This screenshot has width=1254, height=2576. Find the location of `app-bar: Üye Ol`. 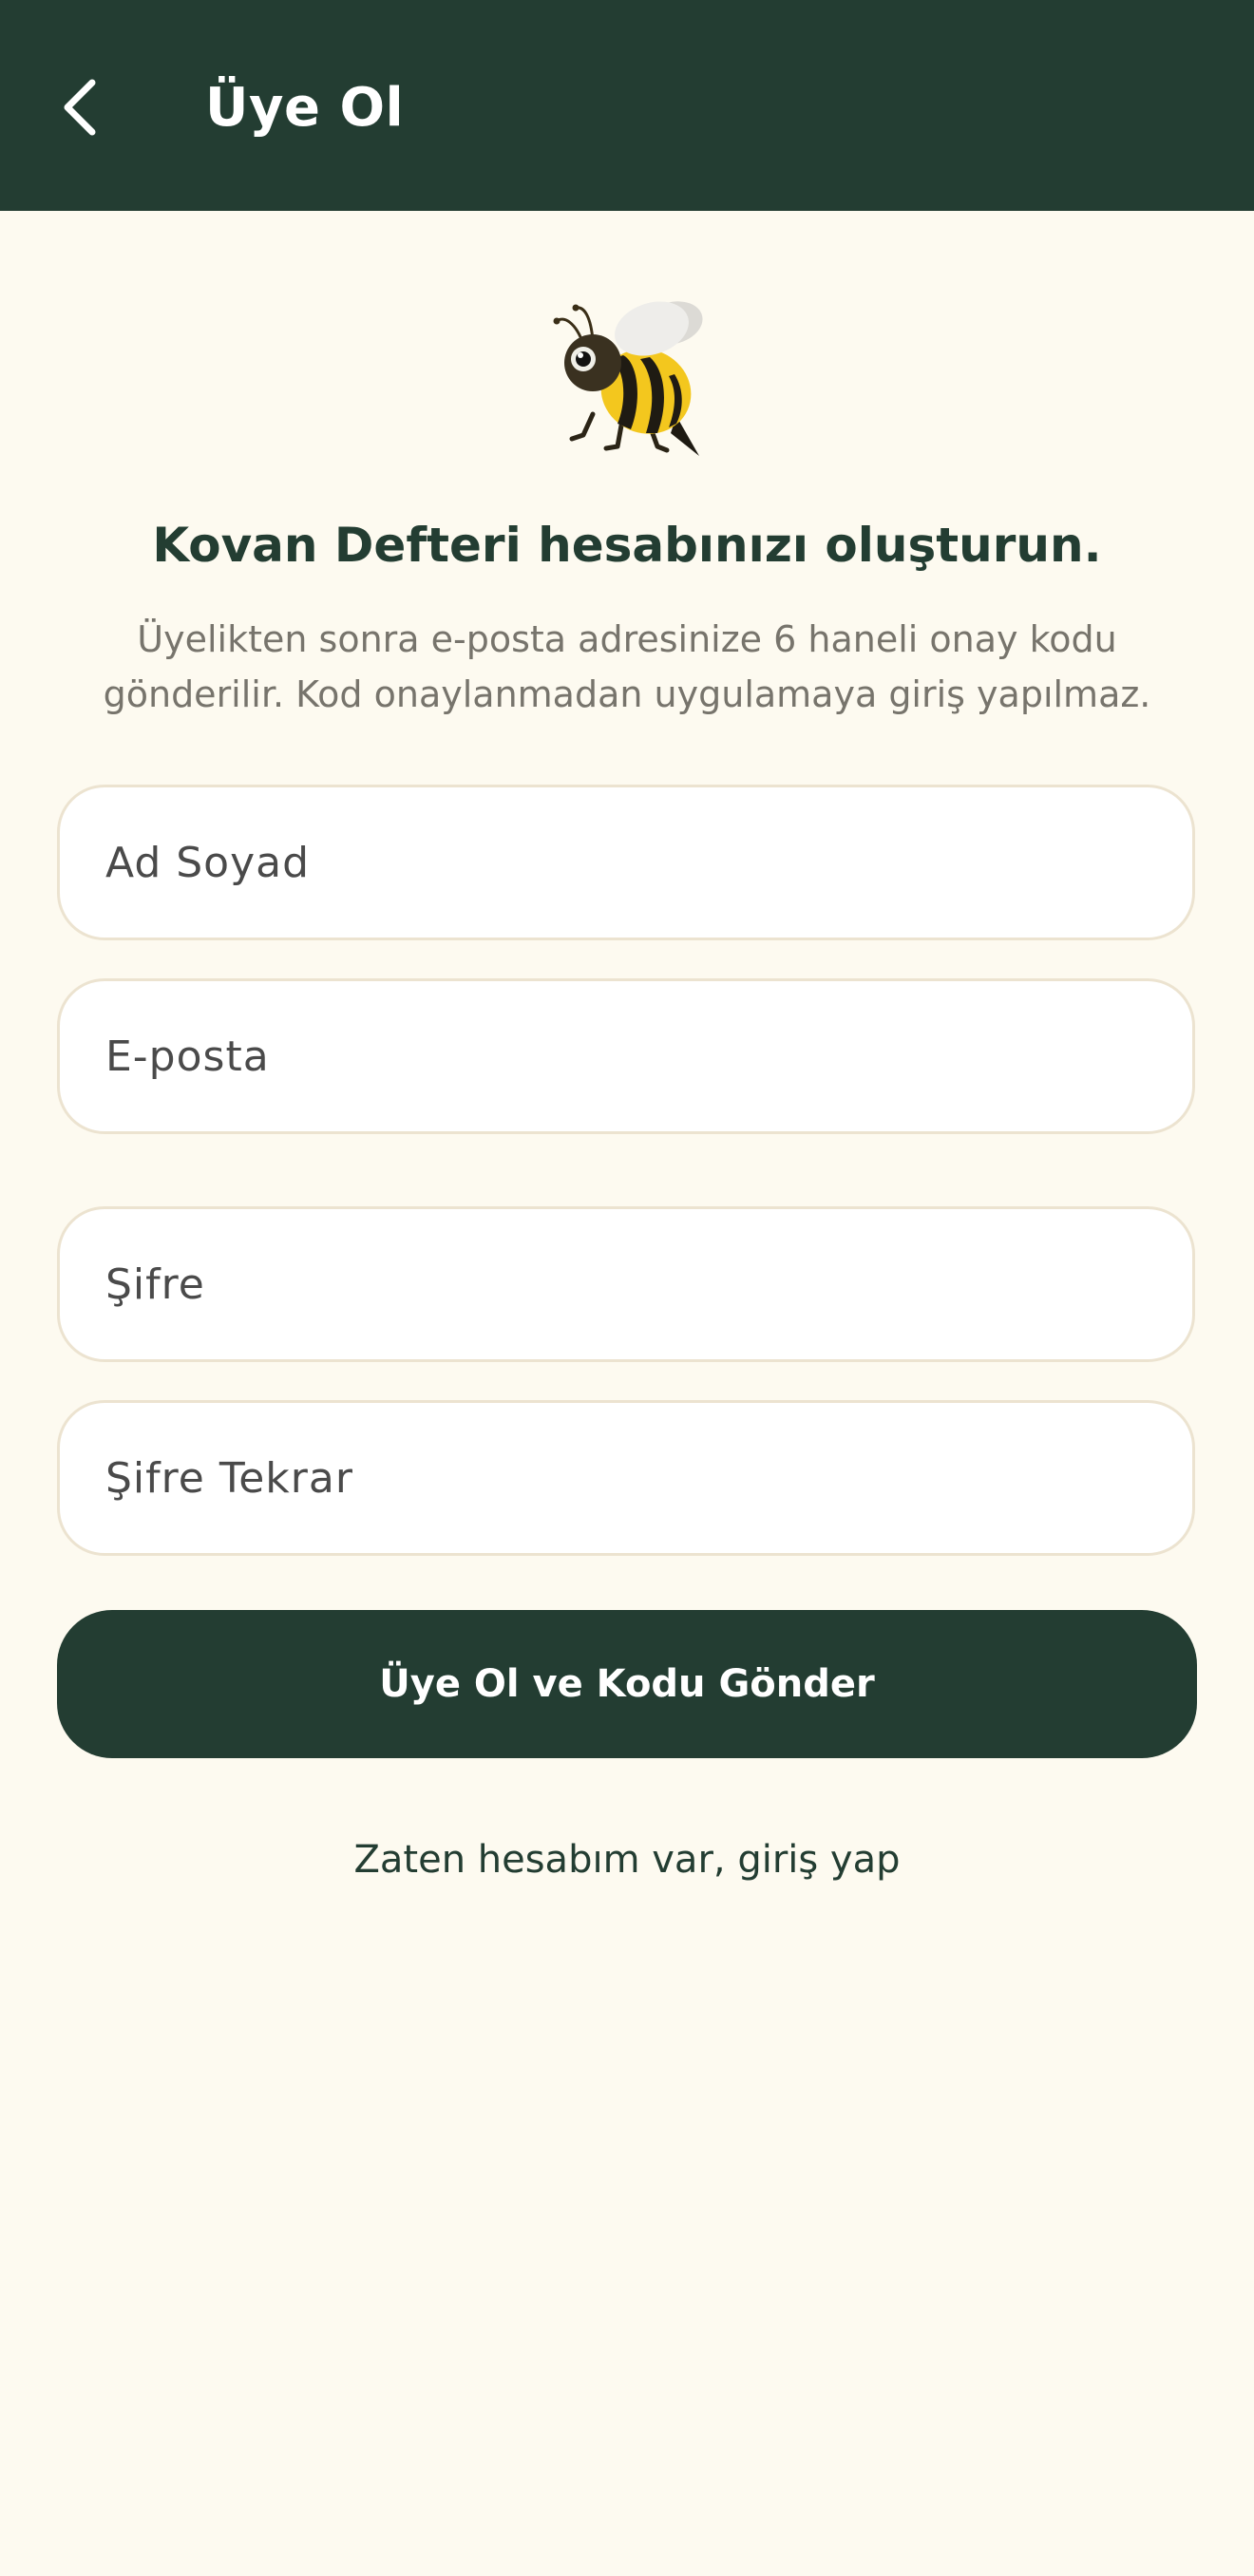

app-bar: Üye Ol is located at coordinates (627, 105).